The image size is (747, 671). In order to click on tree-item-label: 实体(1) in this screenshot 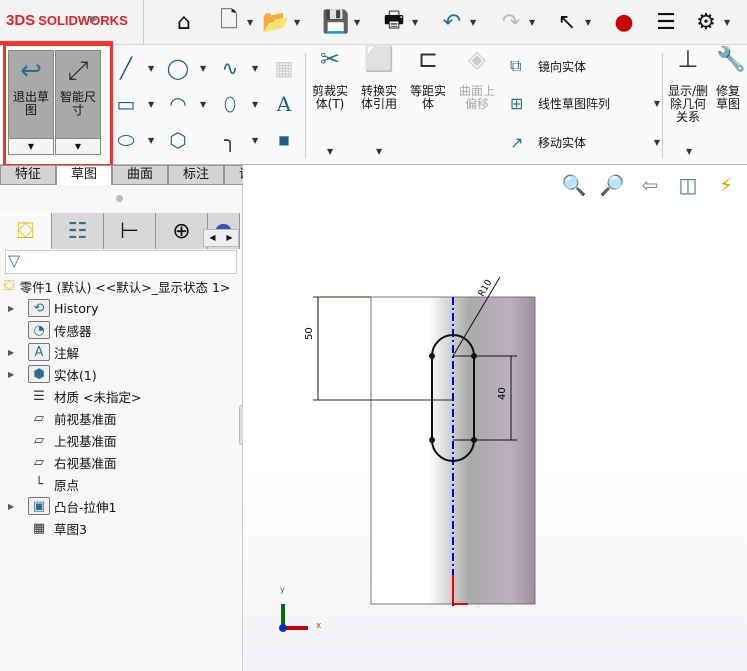, I will do `click(75, 375)`.